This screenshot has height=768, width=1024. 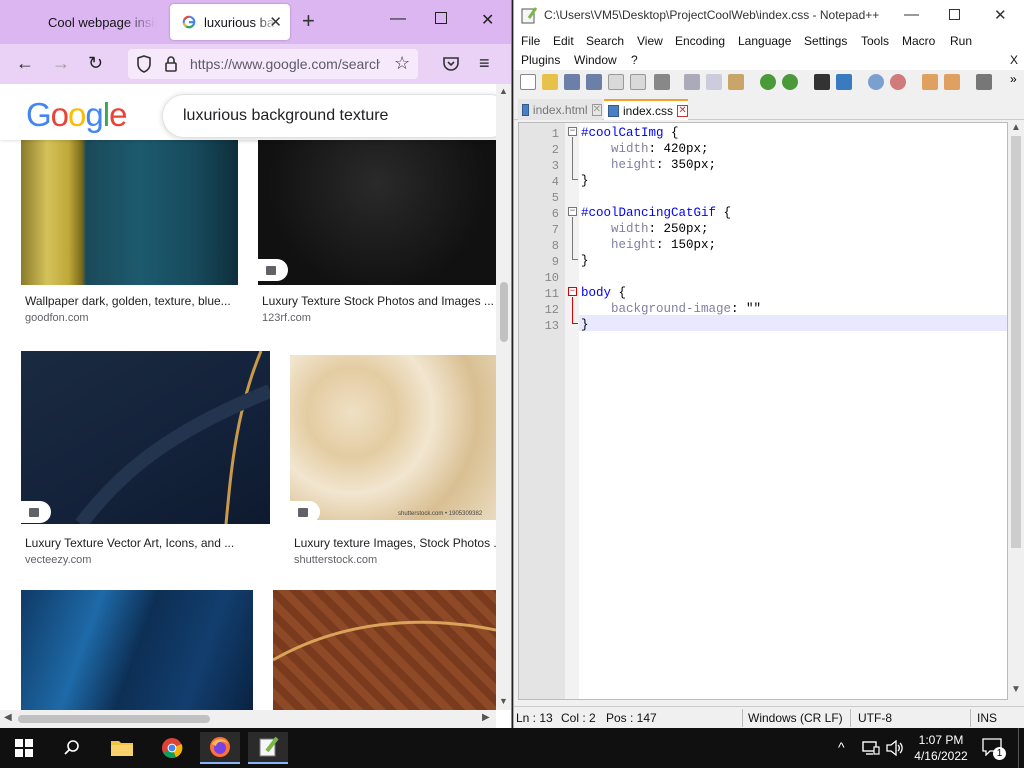 I want to click on save-icon, so click(x=572, y=82).